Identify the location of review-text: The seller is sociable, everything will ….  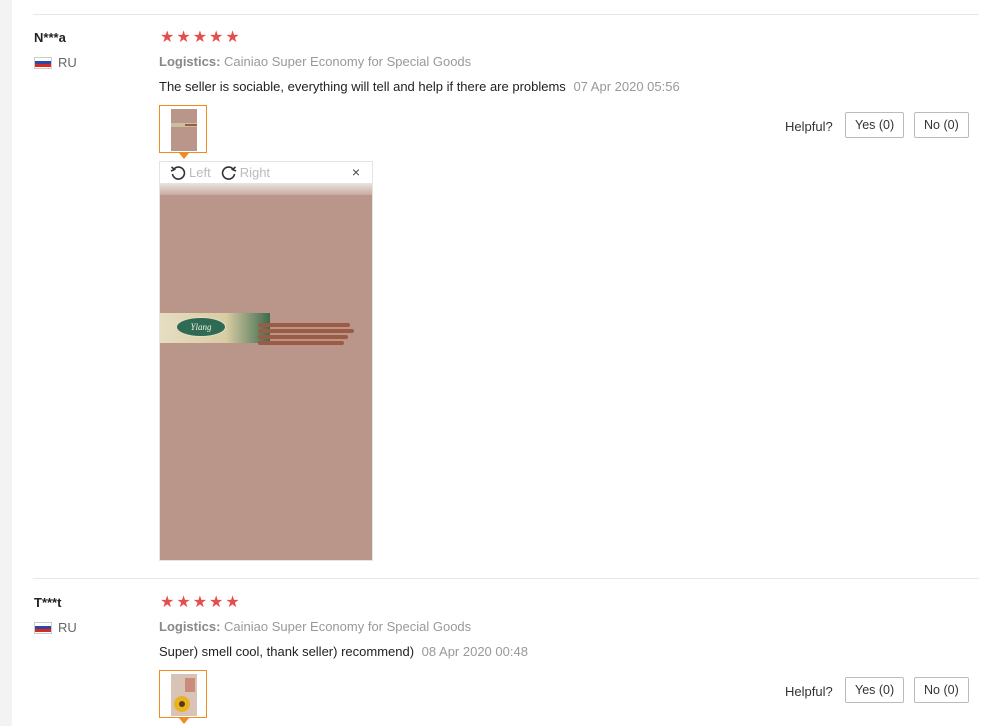
(362, 86).